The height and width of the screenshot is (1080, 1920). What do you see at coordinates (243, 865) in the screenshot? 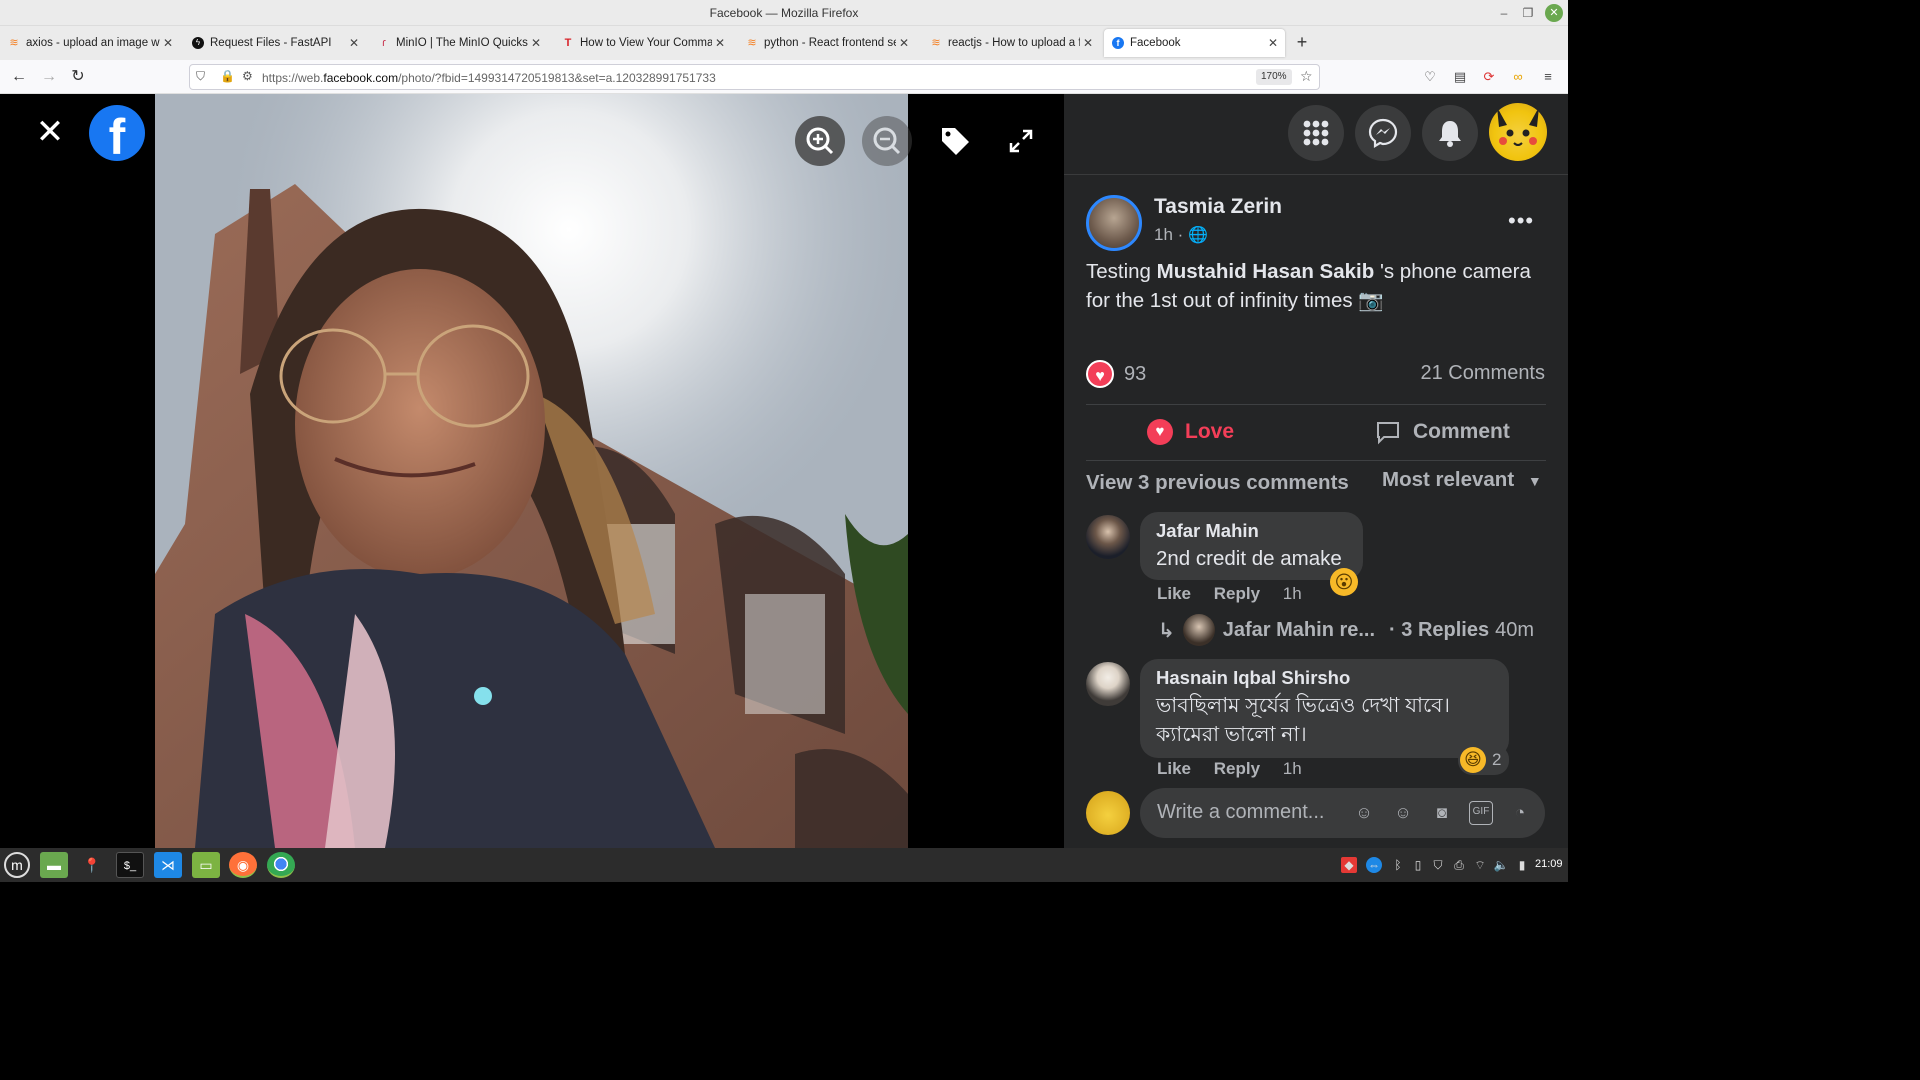
I see `firefox-icon: ◉` at bounding box center [243, 865].